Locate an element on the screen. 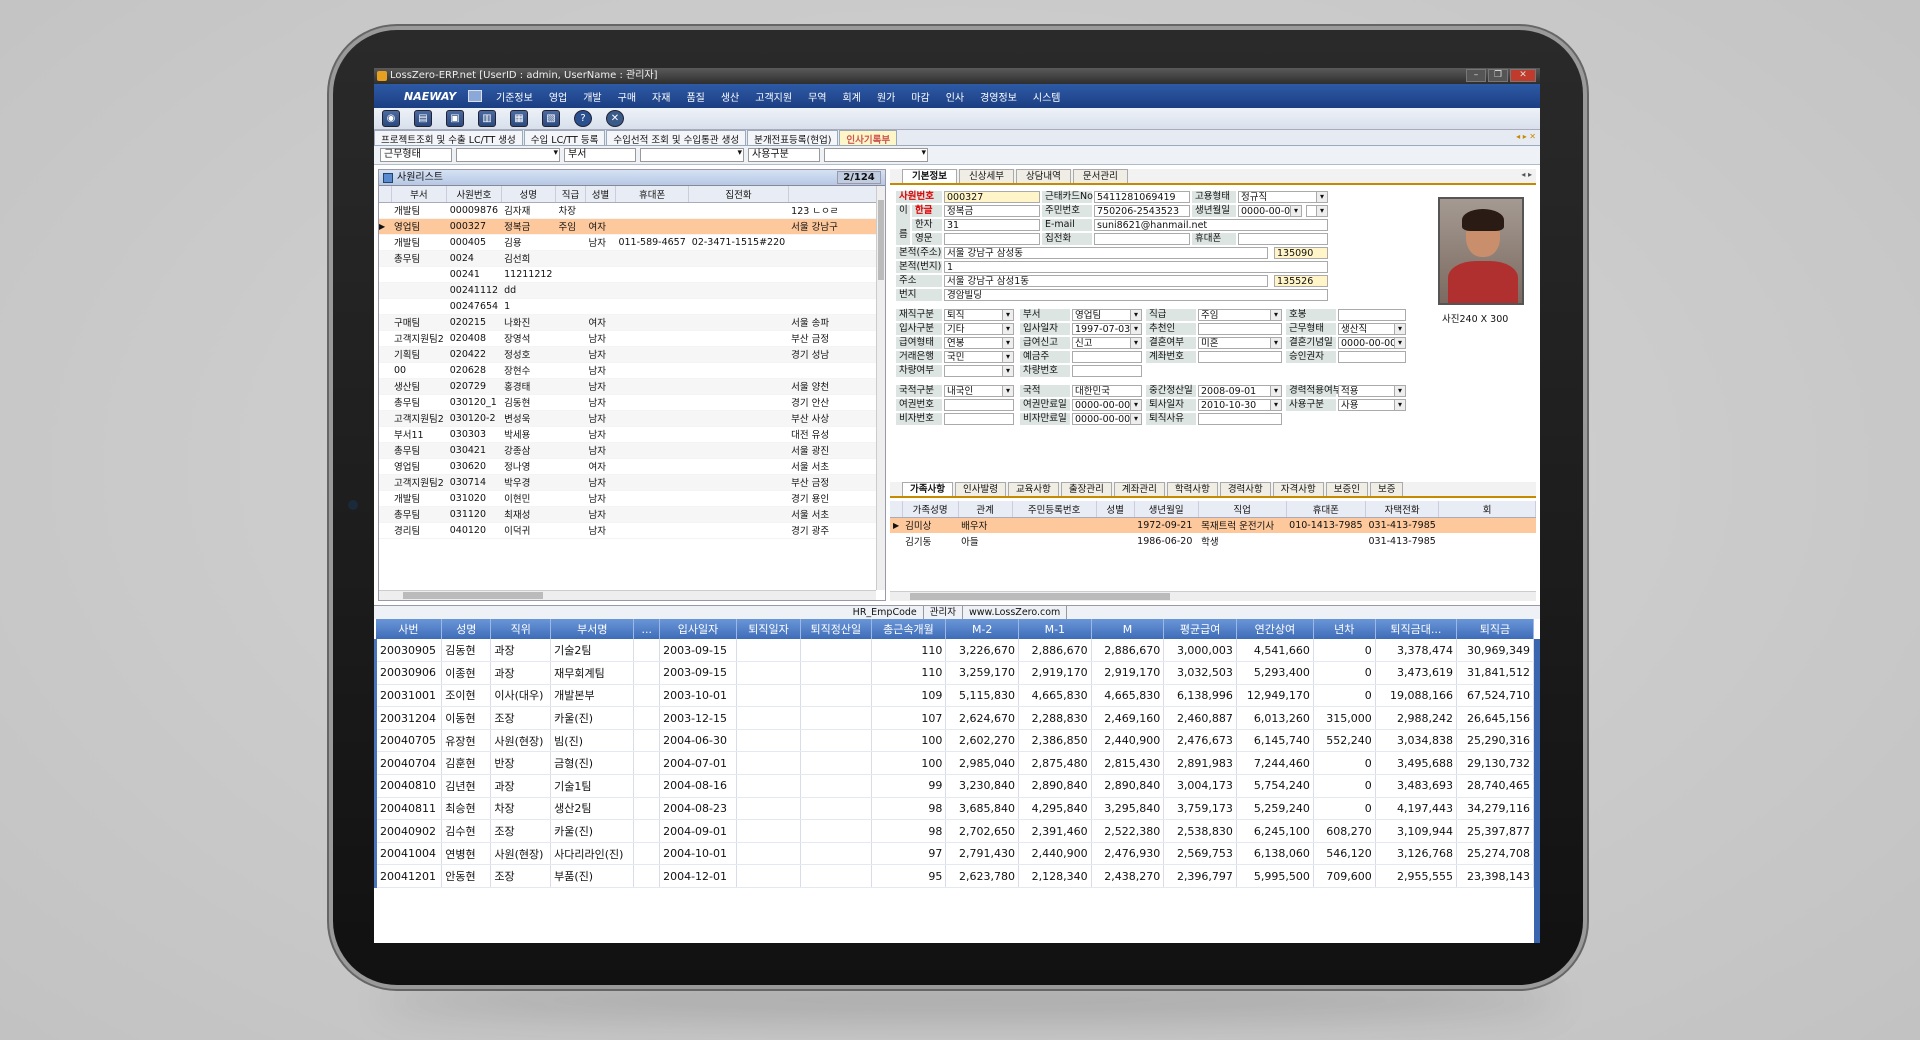 The image size is (1920, 1040). menu-icon is located at coordinates (475, 96).